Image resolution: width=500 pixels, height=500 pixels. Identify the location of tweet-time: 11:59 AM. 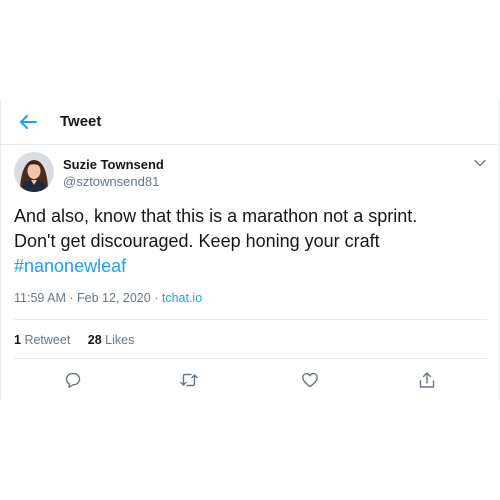
(40, 298).